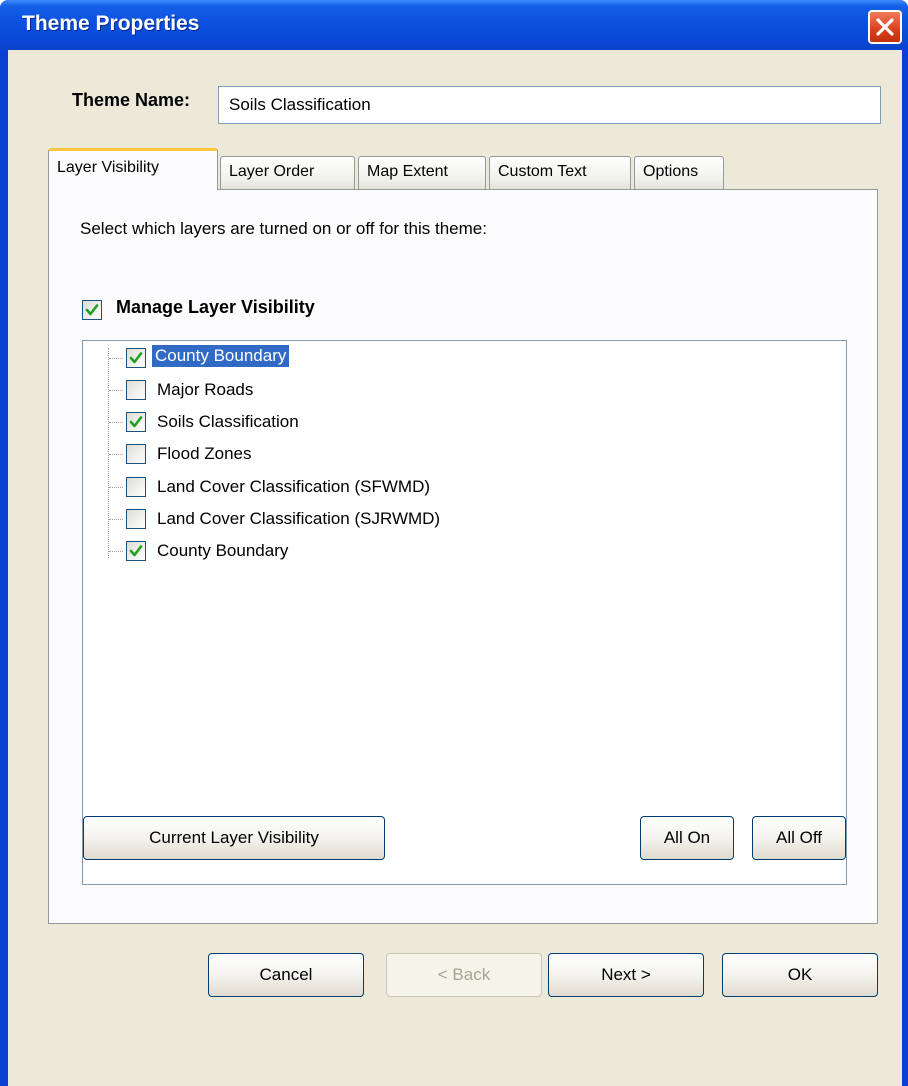 The image size is (908, 1086). What do you see at coordinates (111, 23) in the screenshot?
I see `window-title: Theme Properties` at bounding box center [111, 23].